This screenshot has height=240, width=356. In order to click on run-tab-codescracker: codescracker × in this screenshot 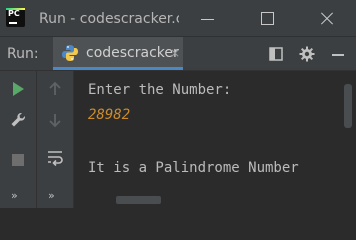, I will do `click(118, 53)`.